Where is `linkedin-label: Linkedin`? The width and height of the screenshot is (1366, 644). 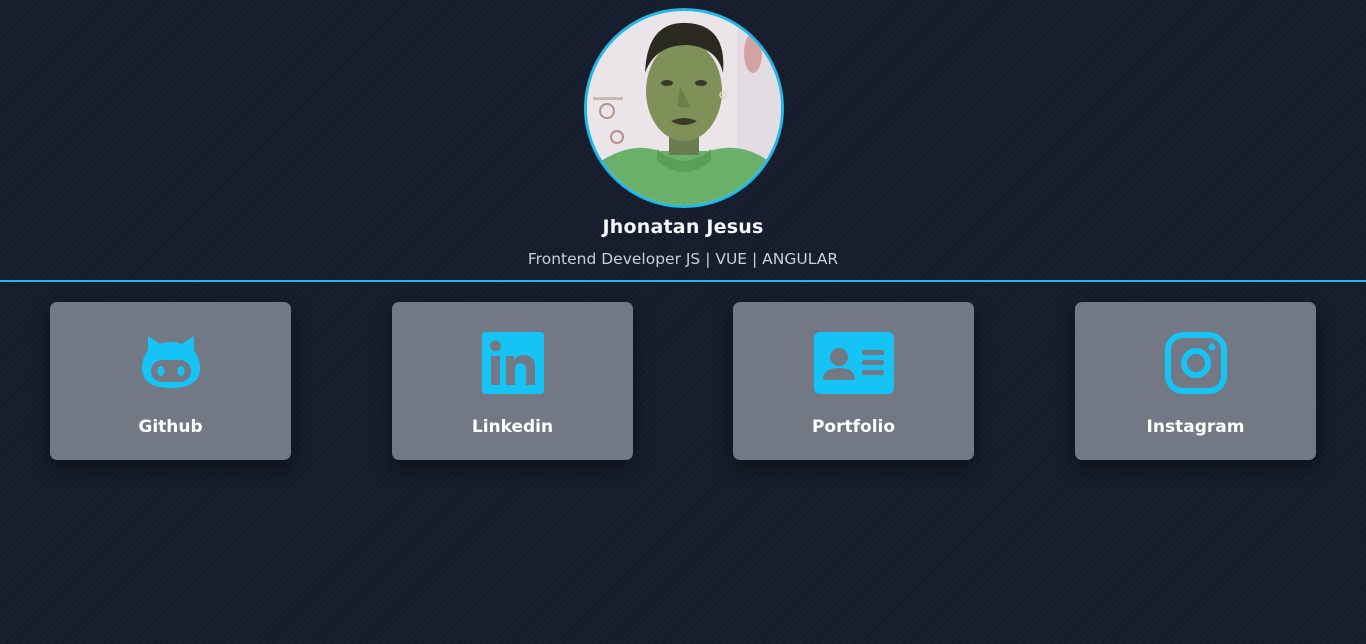
linkedin-label: Linkedin is located at coordinates (512, 427).